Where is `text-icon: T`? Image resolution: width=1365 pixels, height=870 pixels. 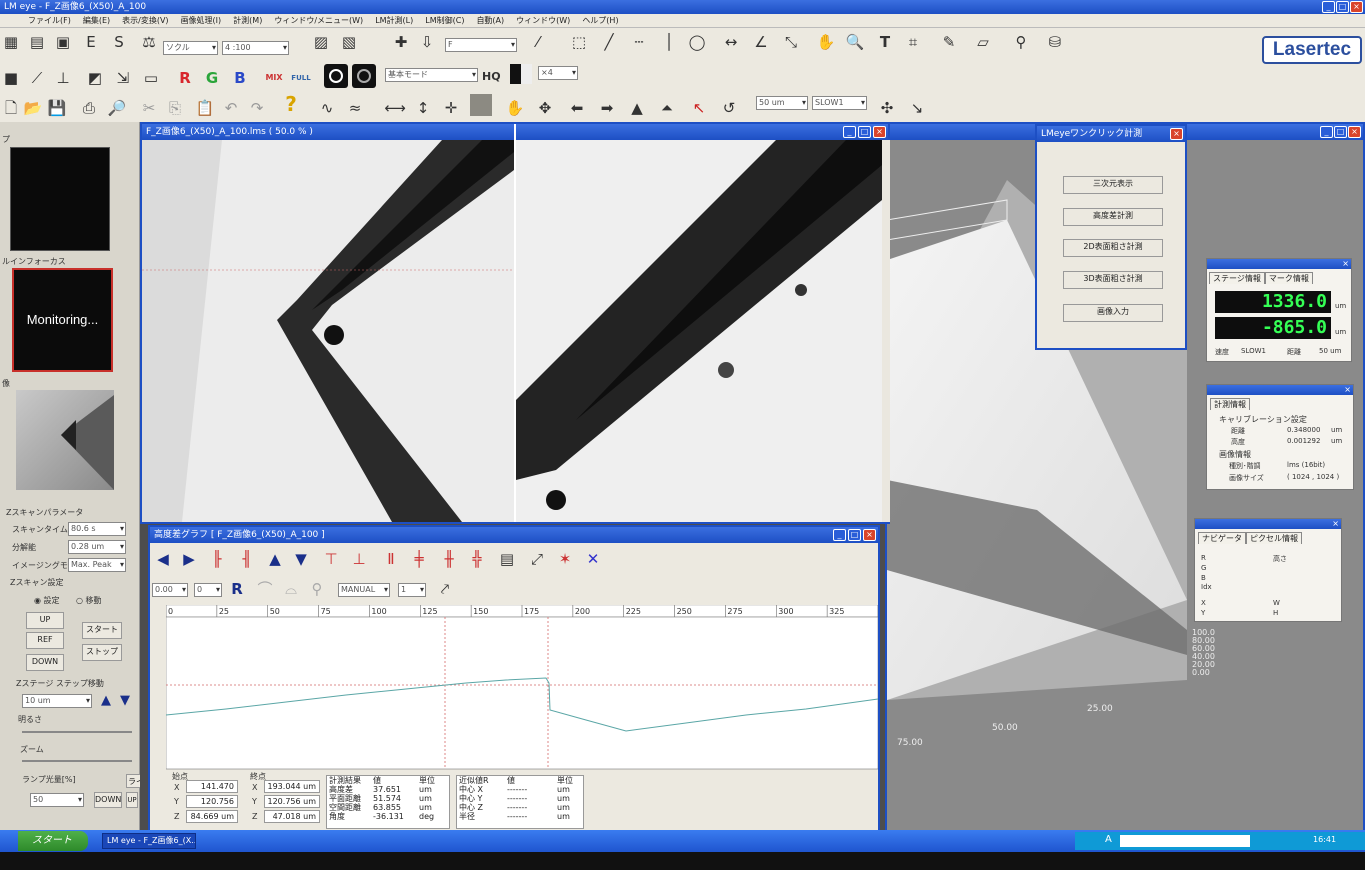 text-icon: T is located at coordinates (885, 42).